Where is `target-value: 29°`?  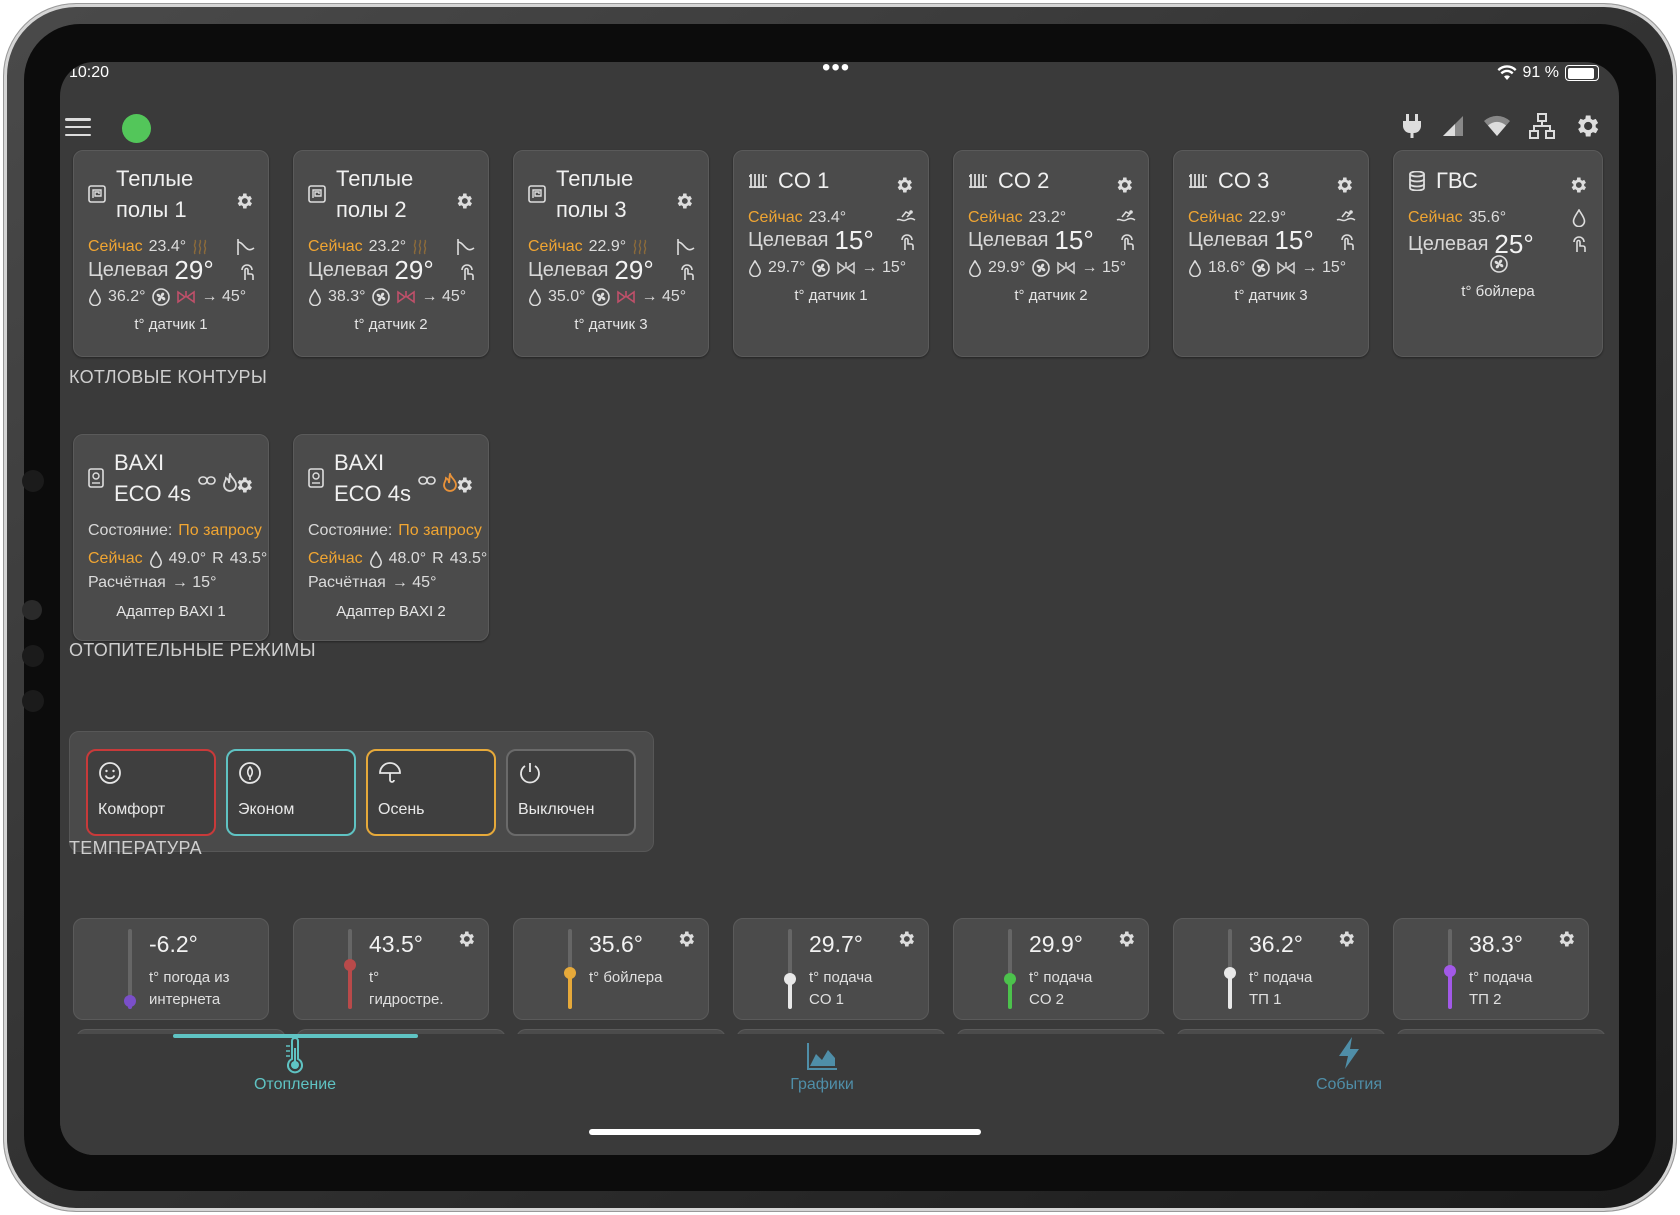 target-value: 29° is located at coordinates (634, 270).